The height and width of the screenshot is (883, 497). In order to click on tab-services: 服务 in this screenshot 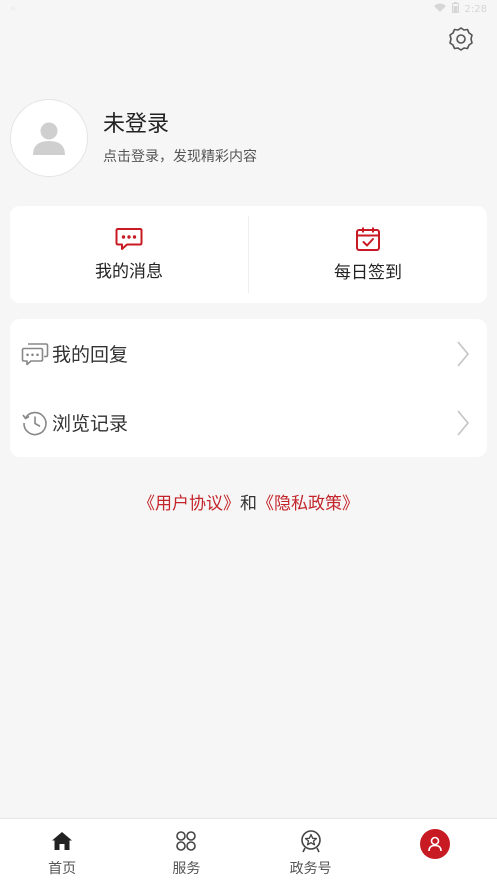, I will do `click(186, 851)`.